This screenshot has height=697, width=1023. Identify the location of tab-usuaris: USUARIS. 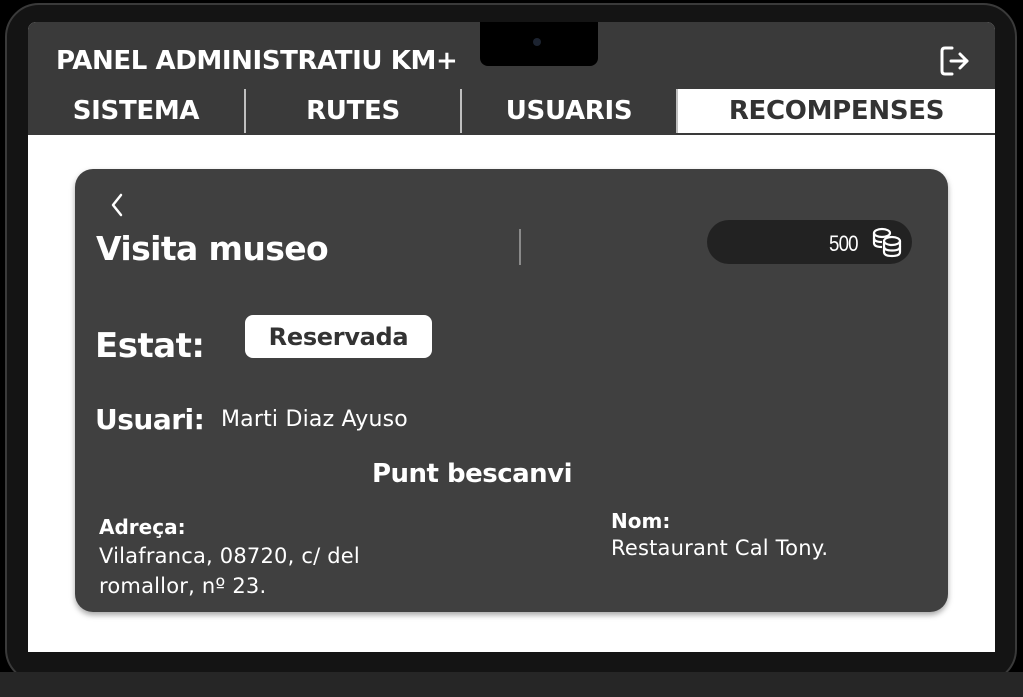
(568, 111).